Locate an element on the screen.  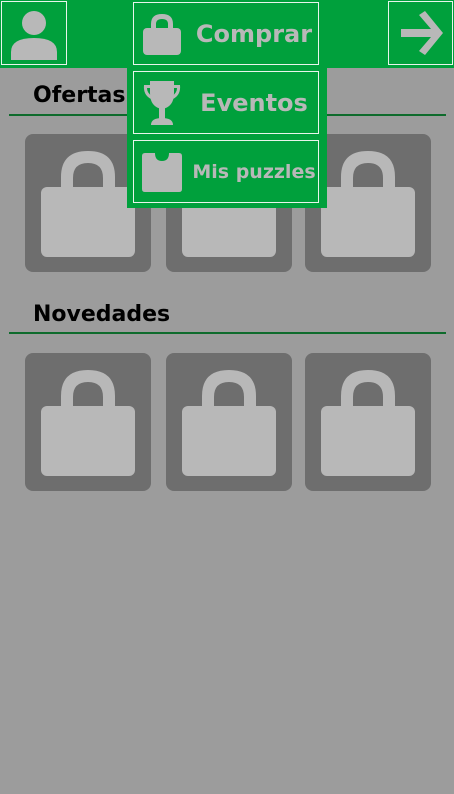
next-button is located at coordinates (420, 33).